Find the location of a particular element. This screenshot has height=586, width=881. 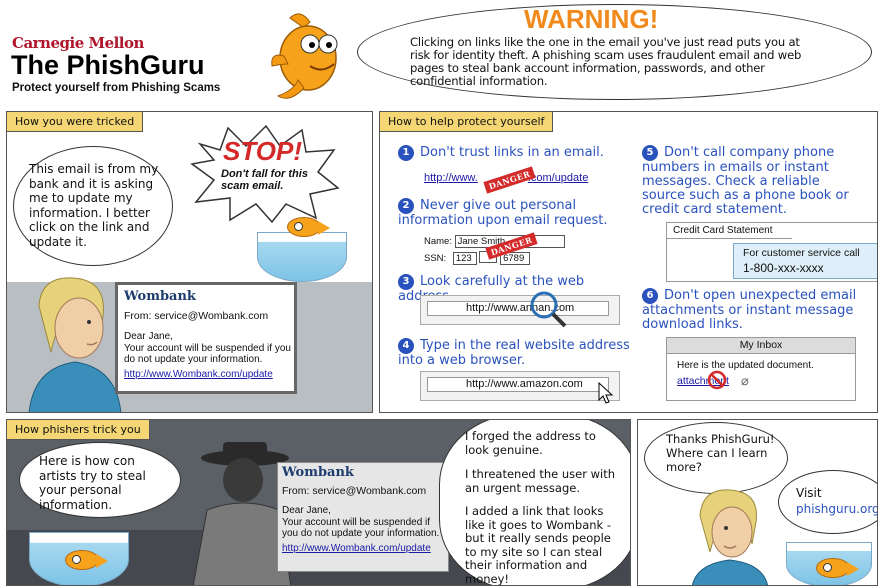

tip1-url-prefix: http://www. is located at coordinates (451, 178).